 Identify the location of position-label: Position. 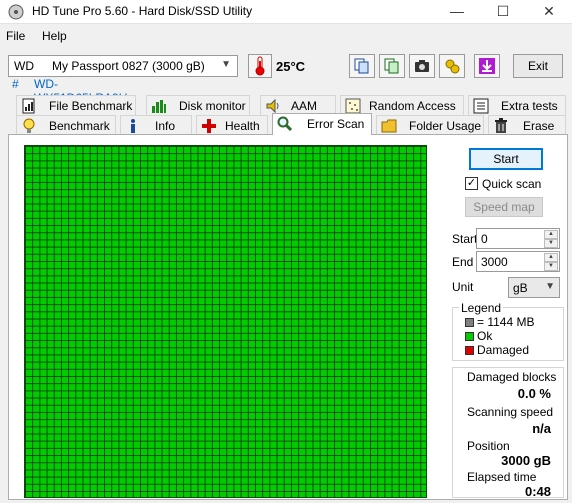
(488, 446).